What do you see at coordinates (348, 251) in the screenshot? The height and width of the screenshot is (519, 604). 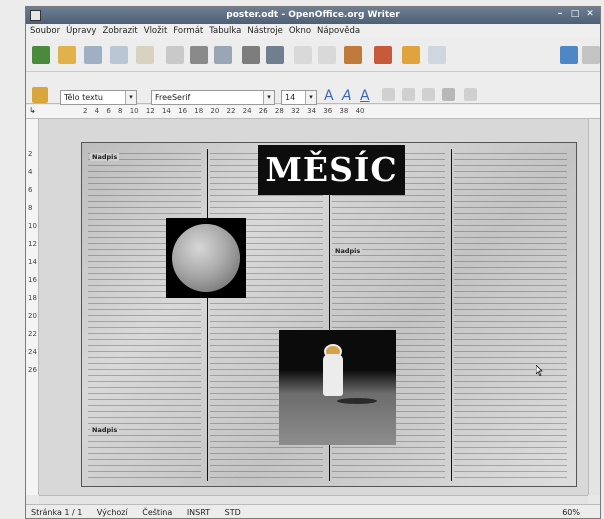 I see `heading-col3: Nadpis` at bounding box center [348, 251].